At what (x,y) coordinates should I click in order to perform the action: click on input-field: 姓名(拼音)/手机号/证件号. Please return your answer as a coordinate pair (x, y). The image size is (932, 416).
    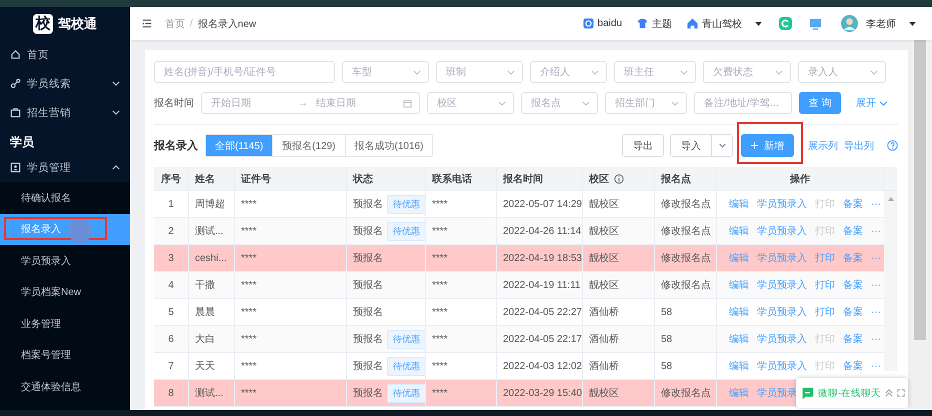
    Looking at the image, I should click on (244, 72).